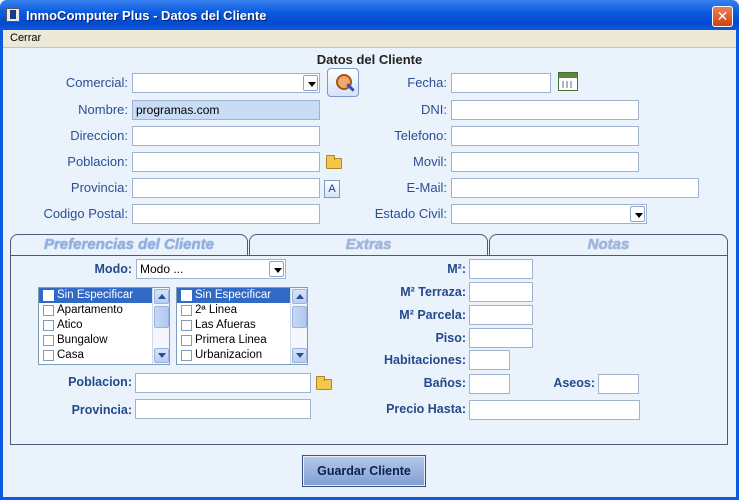  What do you see at coordinates (226, 83) in the screenshot?
I see `comercial-select` at bounding box center [226, 83].